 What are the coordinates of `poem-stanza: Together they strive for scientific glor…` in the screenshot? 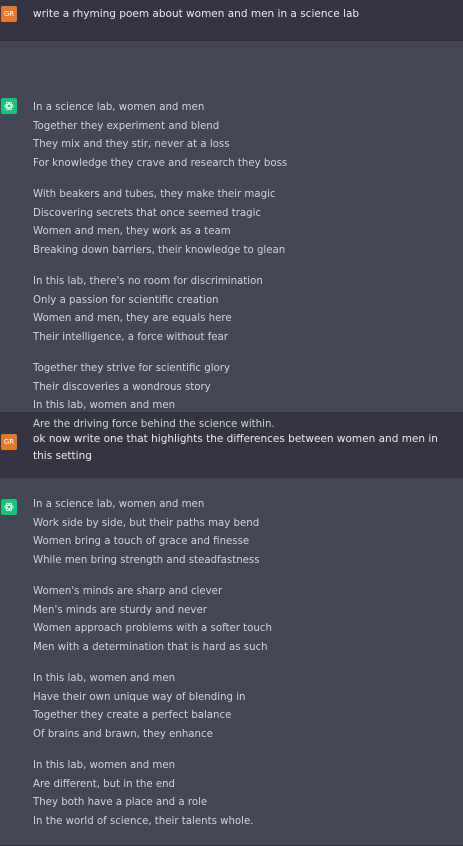 It's located at (245, 397).